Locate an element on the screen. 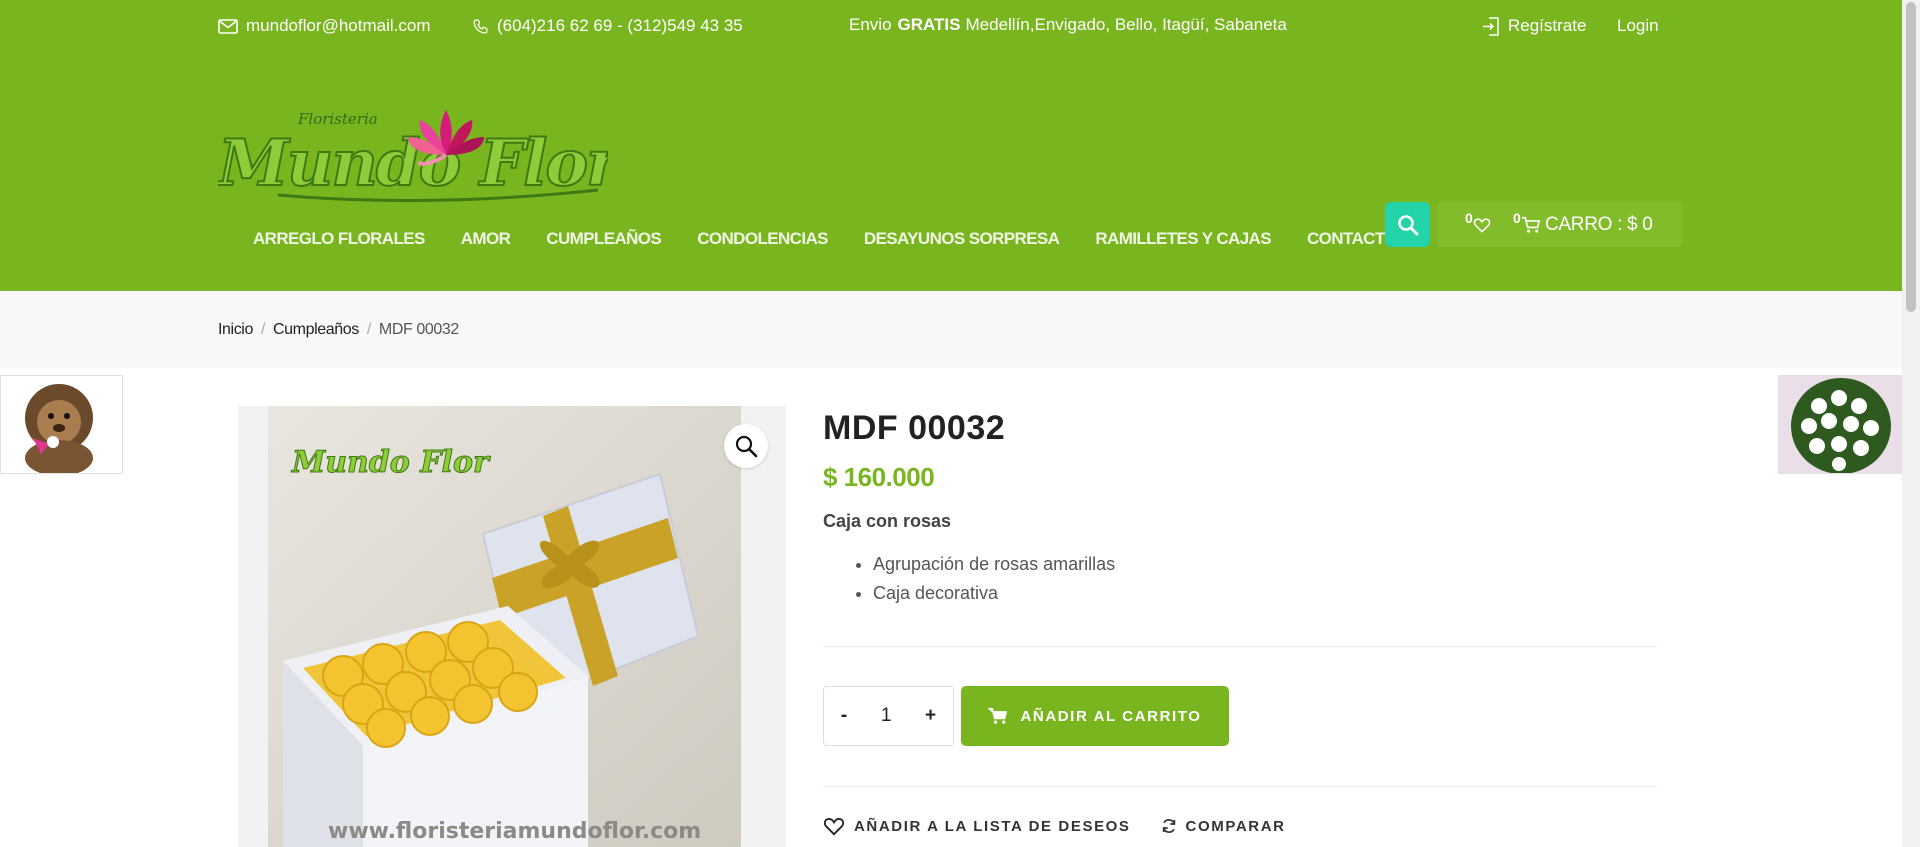 This screenshot has height=847, width=1920. shipping-bold: GRATIS is located at coordinates (929, 24).